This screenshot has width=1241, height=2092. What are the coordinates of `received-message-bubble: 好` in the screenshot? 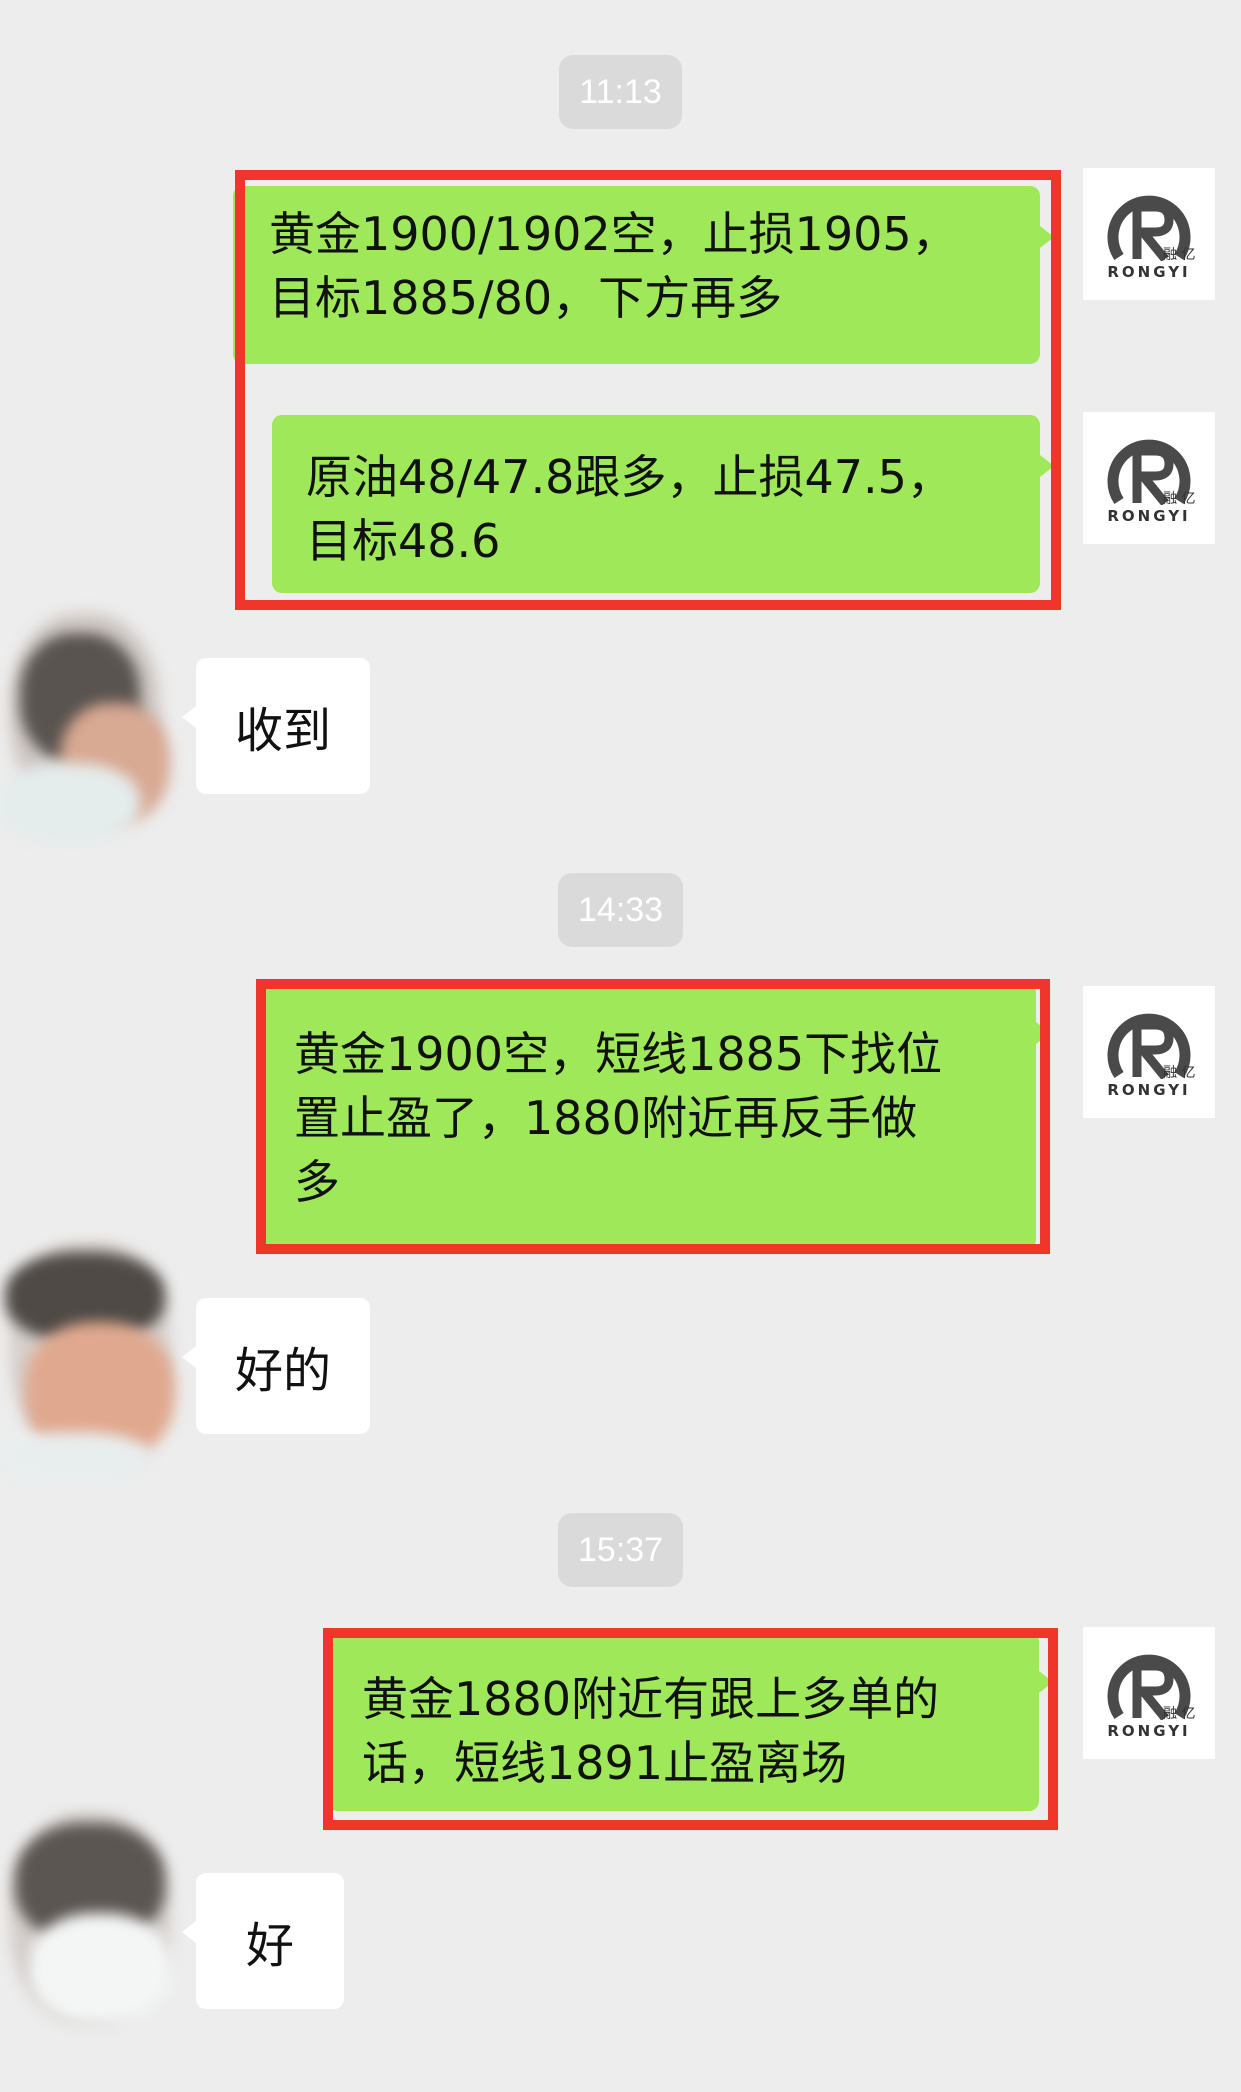 It's located at (263, 1941).